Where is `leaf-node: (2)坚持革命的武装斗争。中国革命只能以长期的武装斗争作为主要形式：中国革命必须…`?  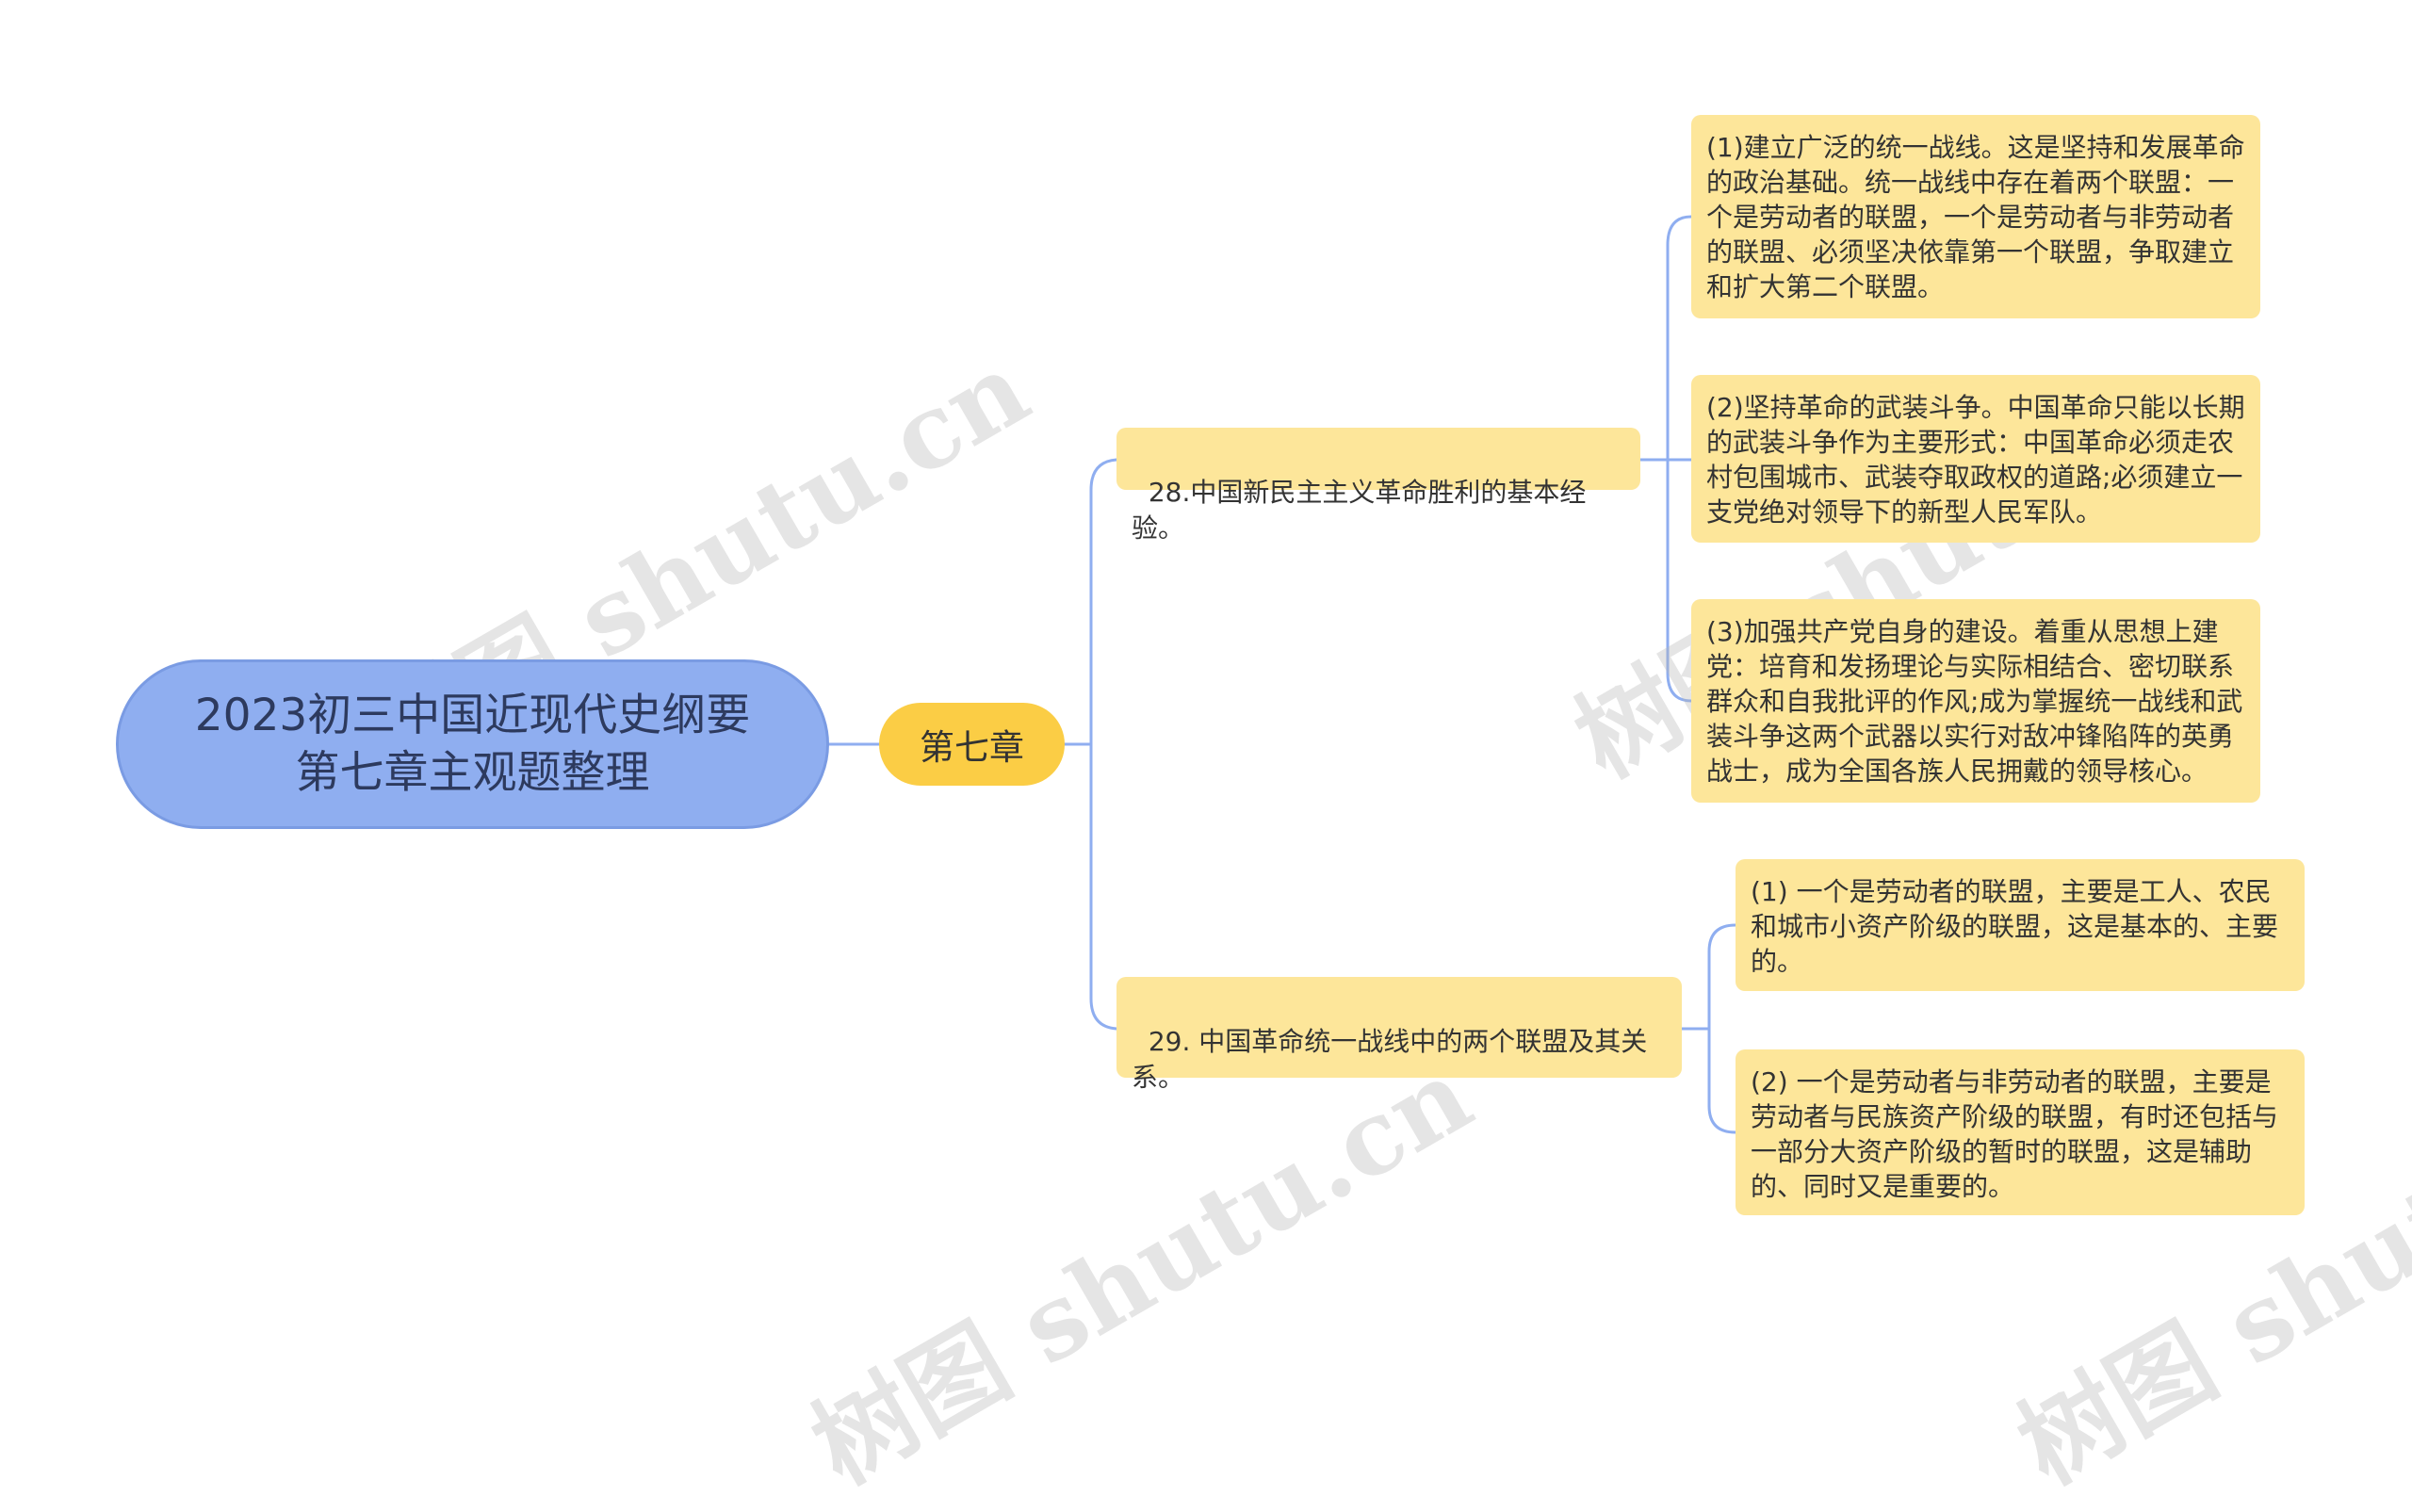 leaf-node: (2)坚持革命的武装斗争。中国革命只能以长期的武装斗争作为主要形式：中国革命必须… is located at coordinates (1975, 459).